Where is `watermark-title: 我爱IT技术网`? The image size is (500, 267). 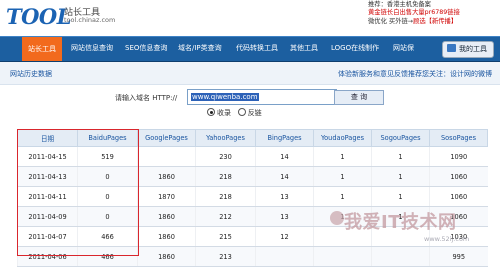 watermark-title: 我爱IT技术网 is located at coordinates (400, 222).